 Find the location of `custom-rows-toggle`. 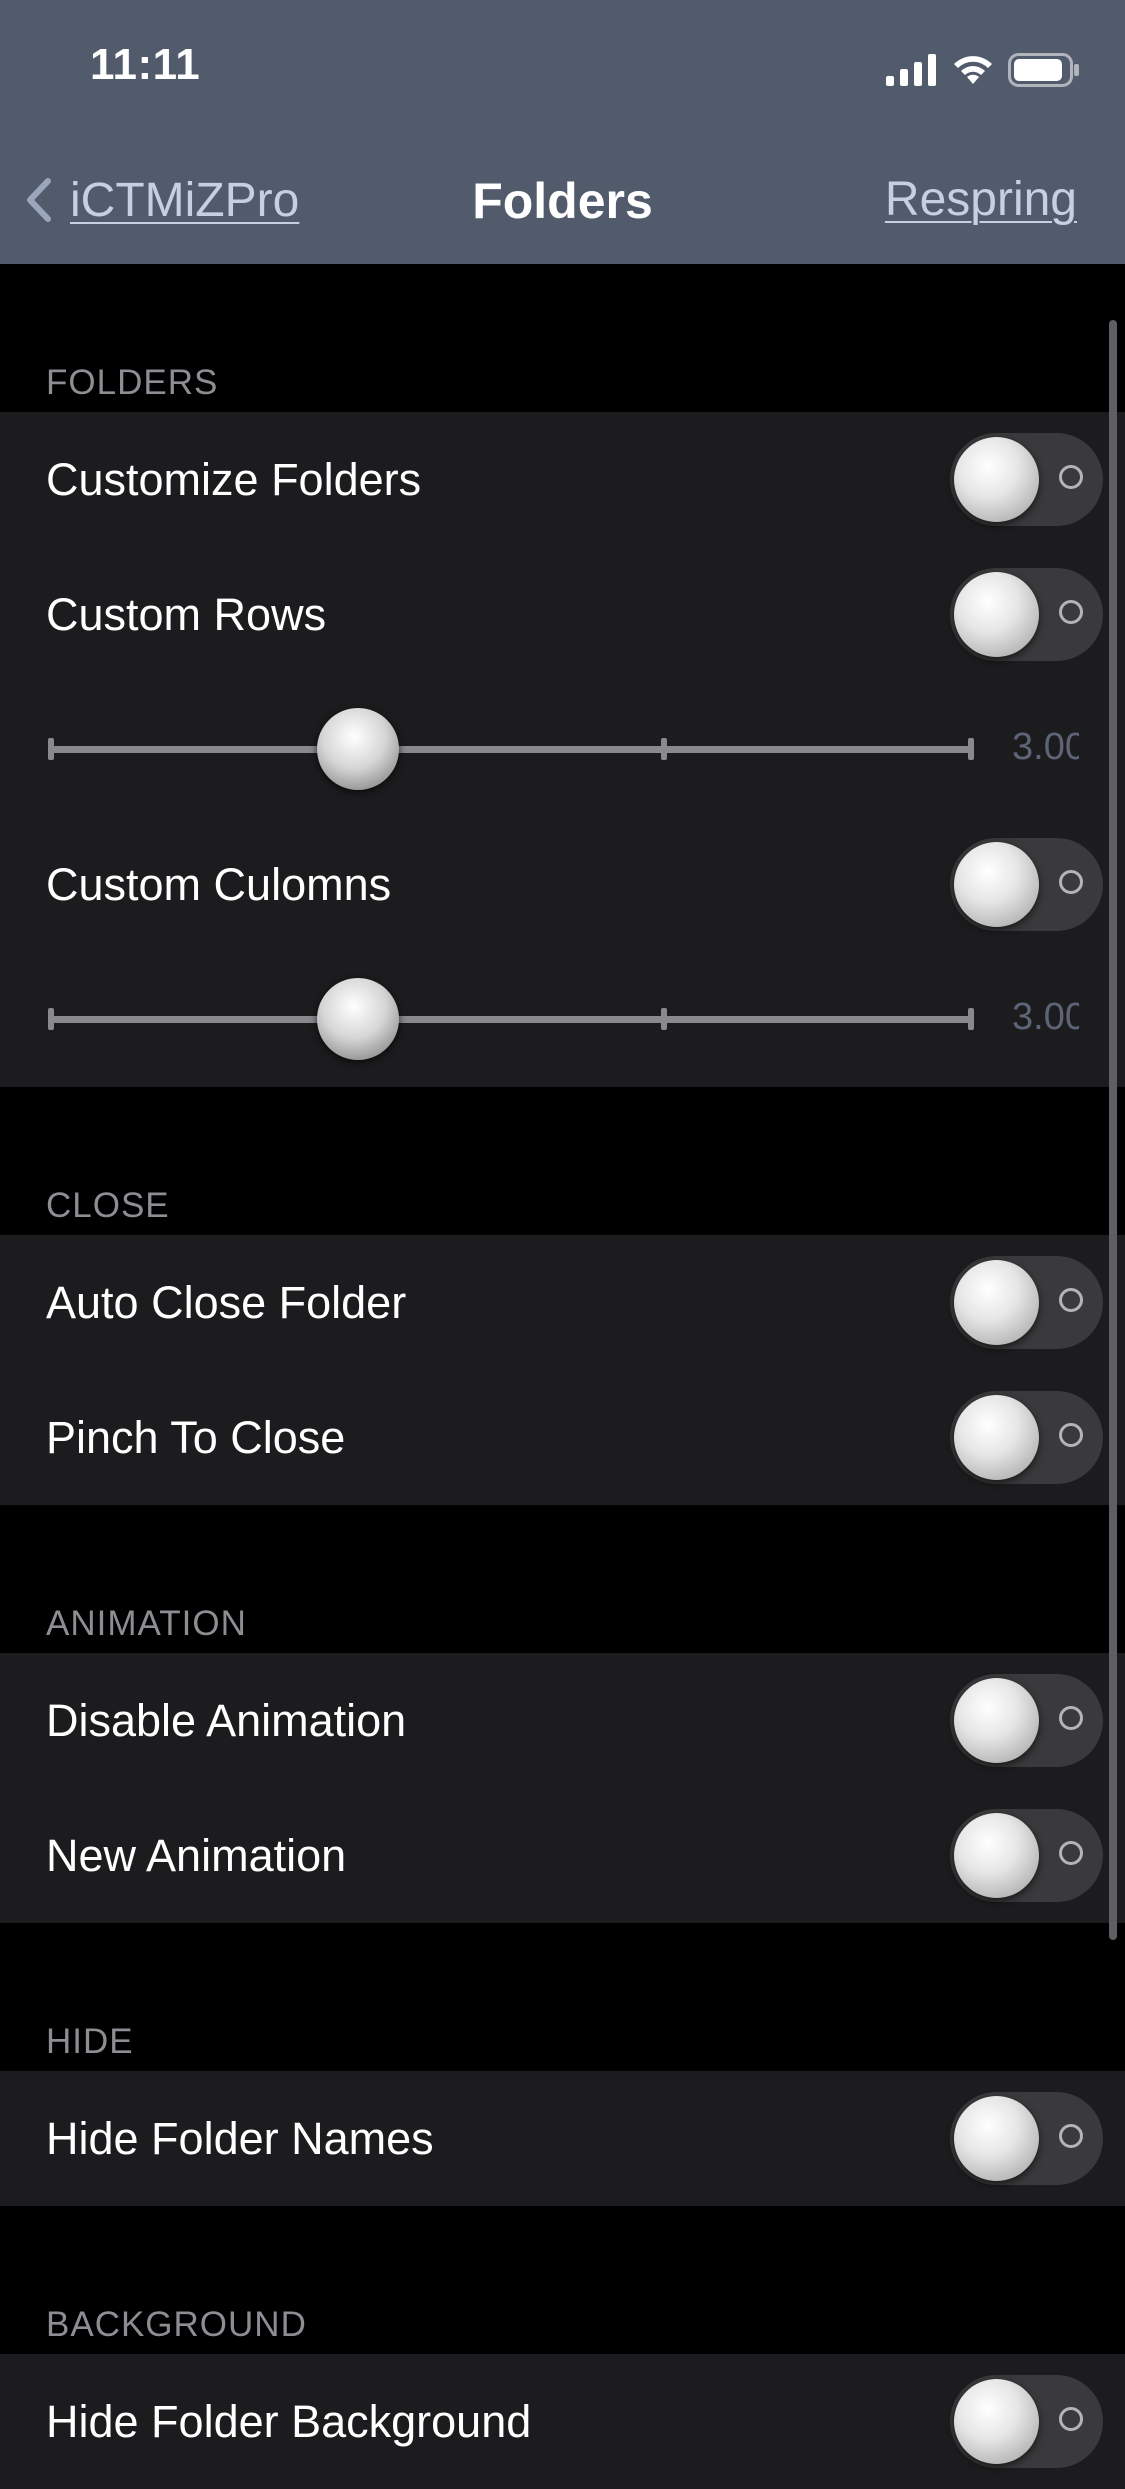

custom-rows-toggle is located at coordinates (1026, 614).